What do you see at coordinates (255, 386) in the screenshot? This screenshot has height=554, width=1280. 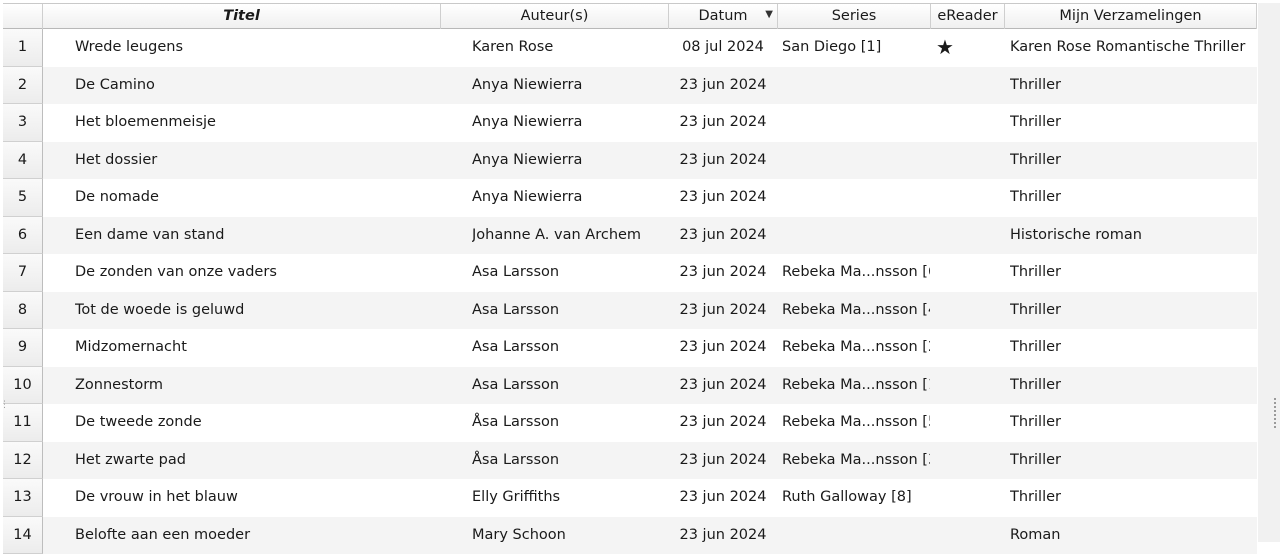 I see `cell-title: Zonnestorm` at bounding box center [255, 386].